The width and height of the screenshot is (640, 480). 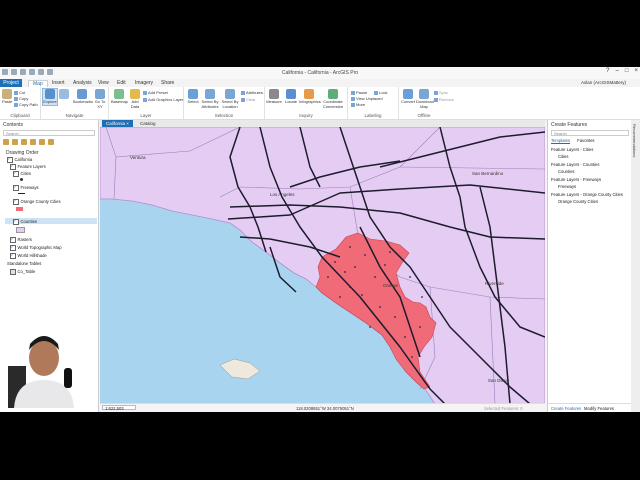 I want to click on map-scale-selector: 1:622,503, so click(x=119, y=408).